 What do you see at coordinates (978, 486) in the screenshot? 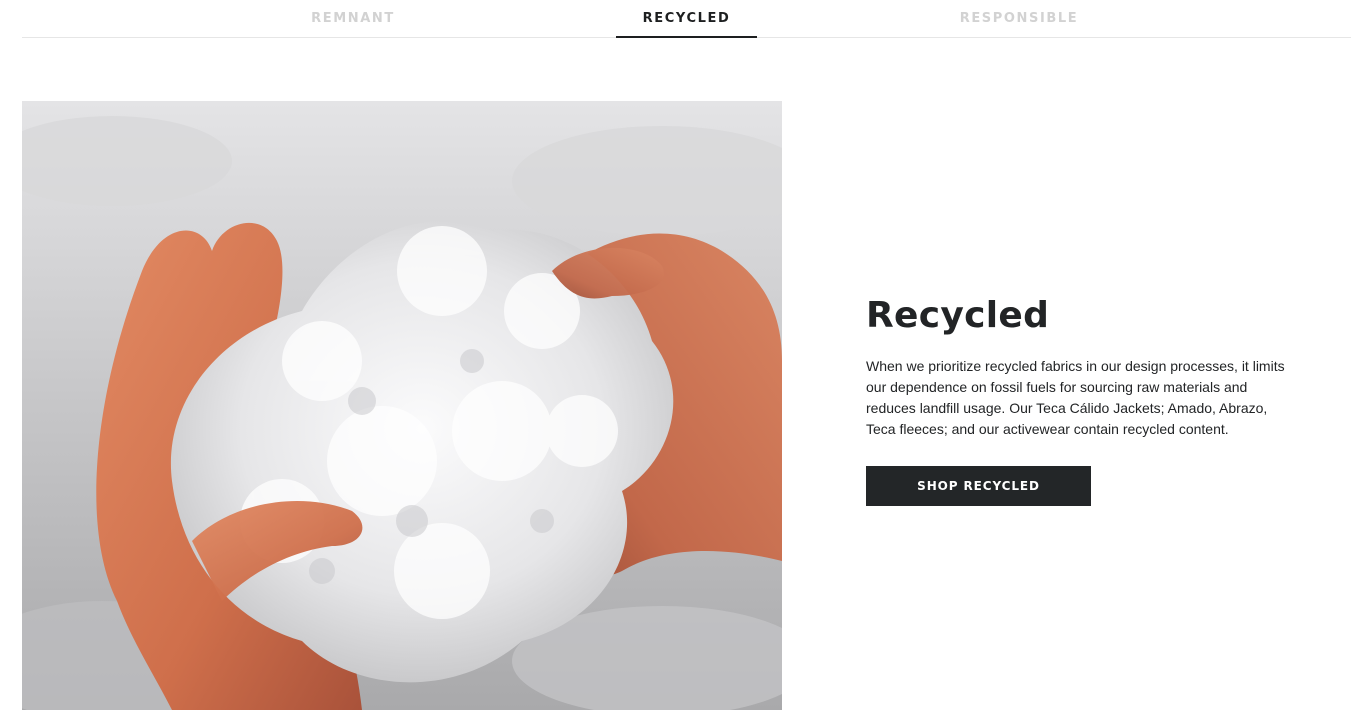
I see `shop-recycled-button: SHOP RECYCLED` at bounding box center [978, 486].